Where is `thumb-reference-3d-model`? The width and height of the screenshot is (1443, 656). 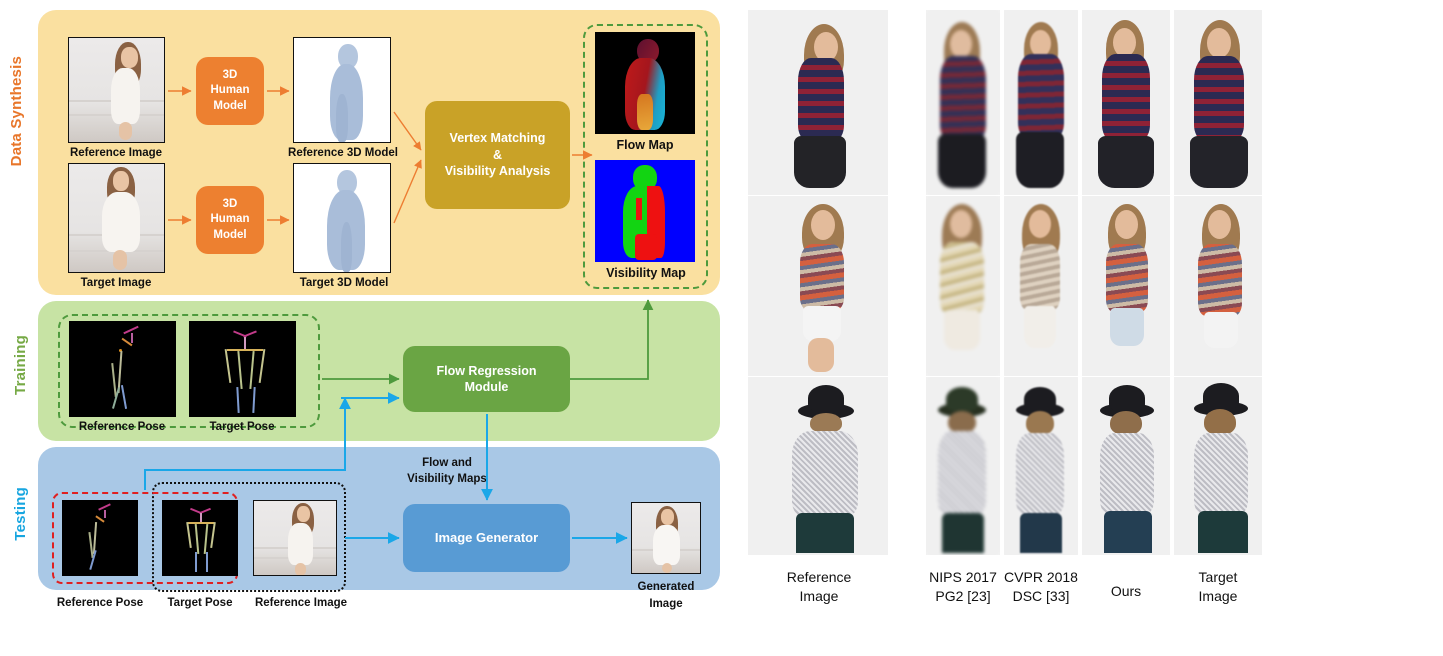 thumb-reference-3d-model is located at coordinates (342, 90).